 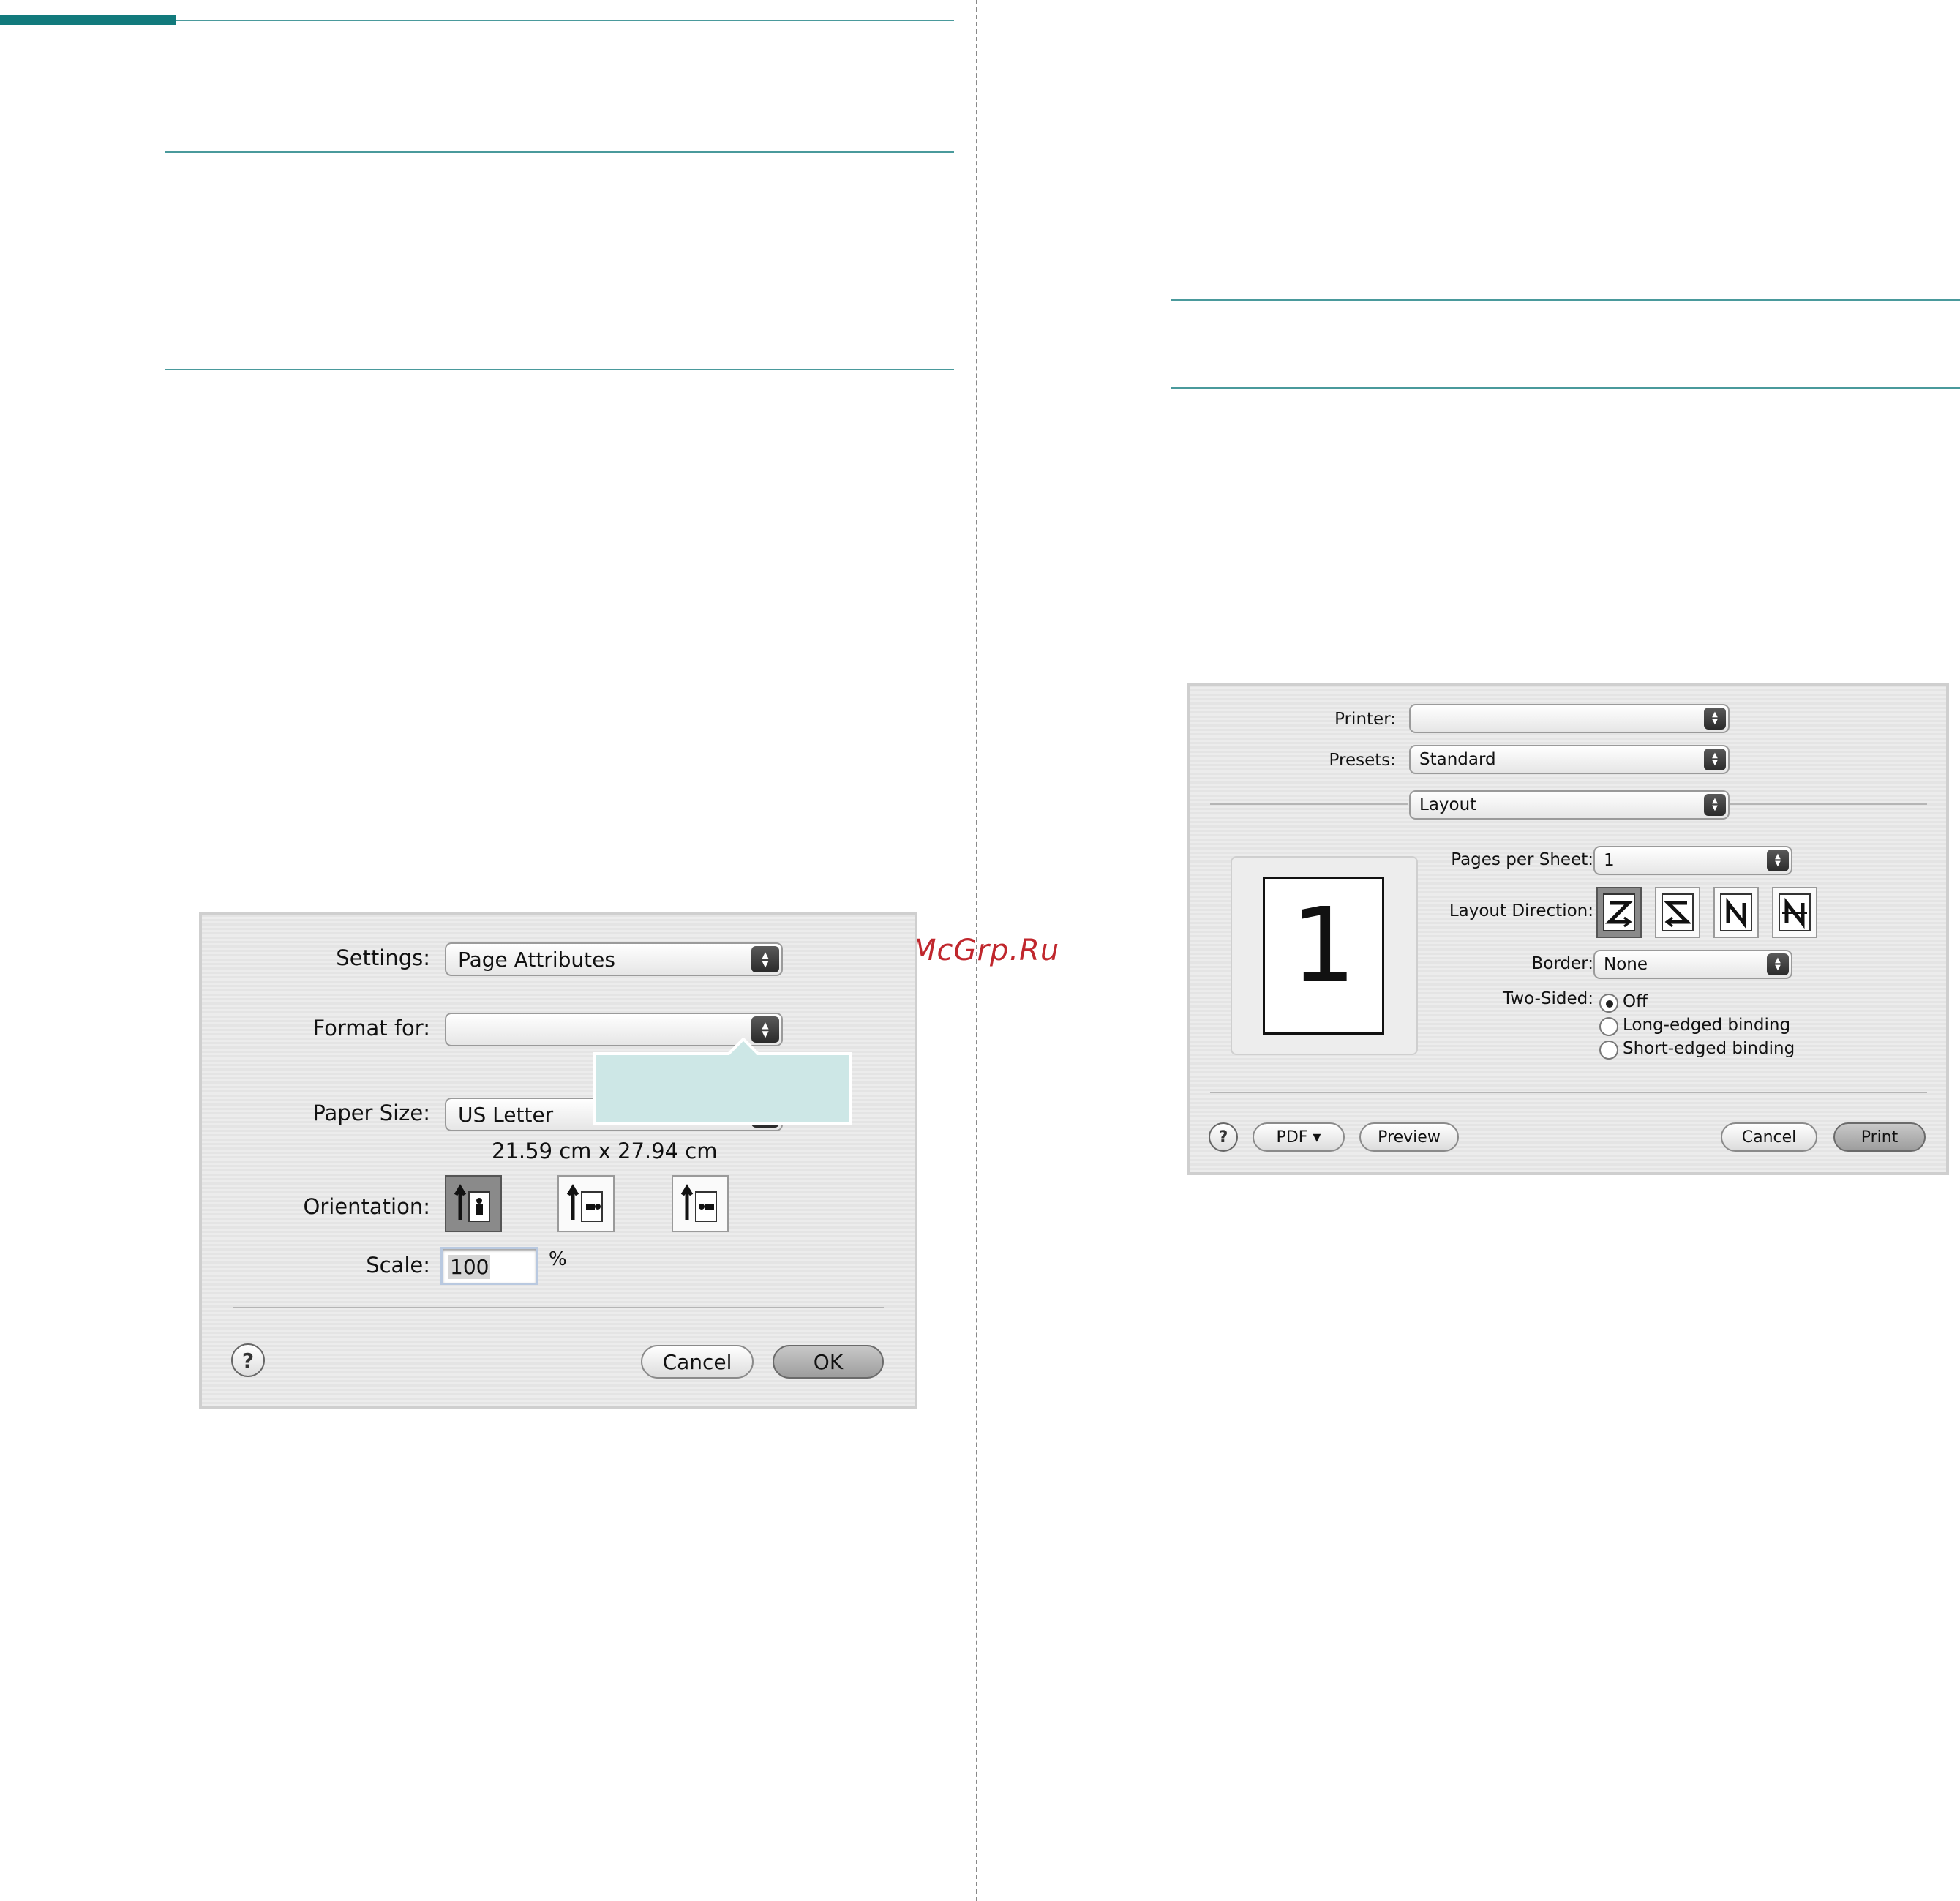 I want to click on settings-popup: Page Attributes ▲ ▼, so click(x=614, y=959).